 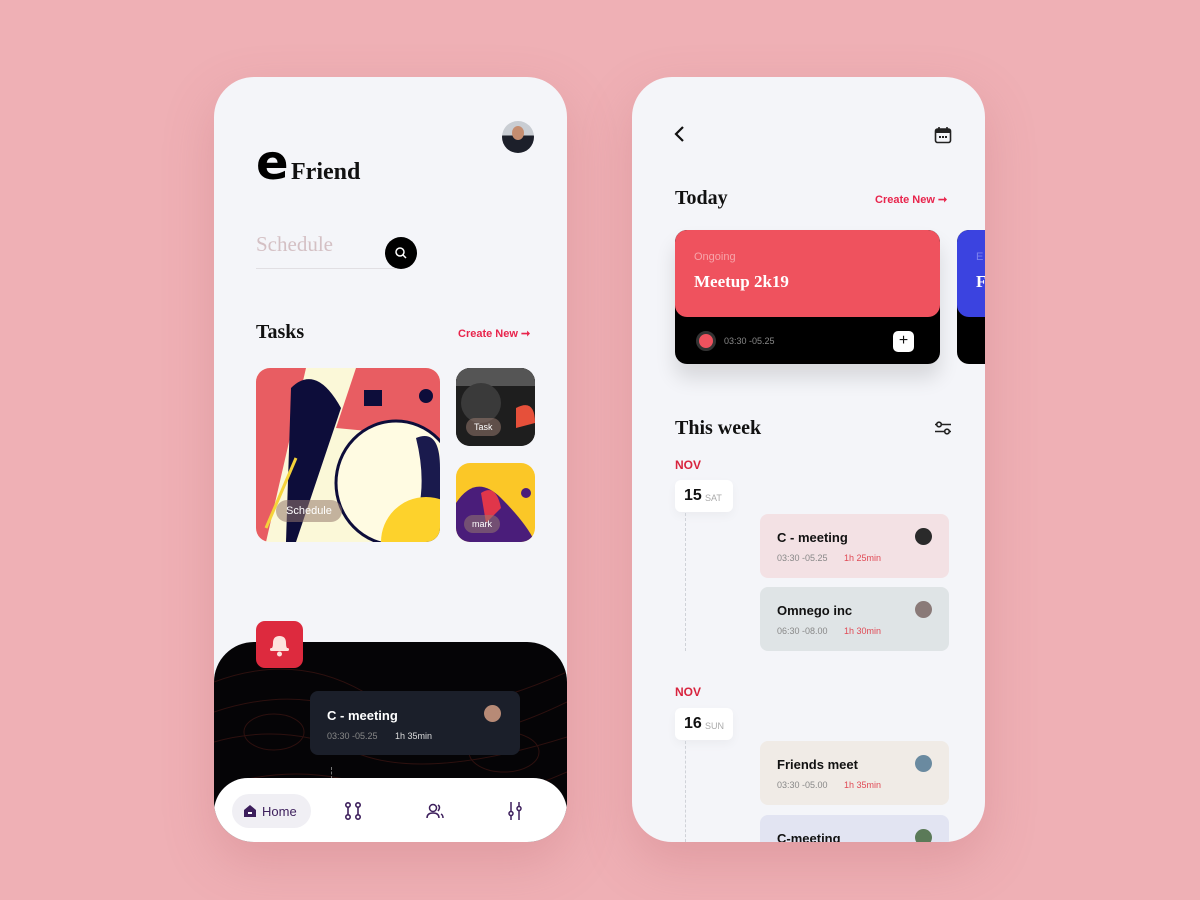 I want to click on next-event-status: E, so click(x=980, y=257).